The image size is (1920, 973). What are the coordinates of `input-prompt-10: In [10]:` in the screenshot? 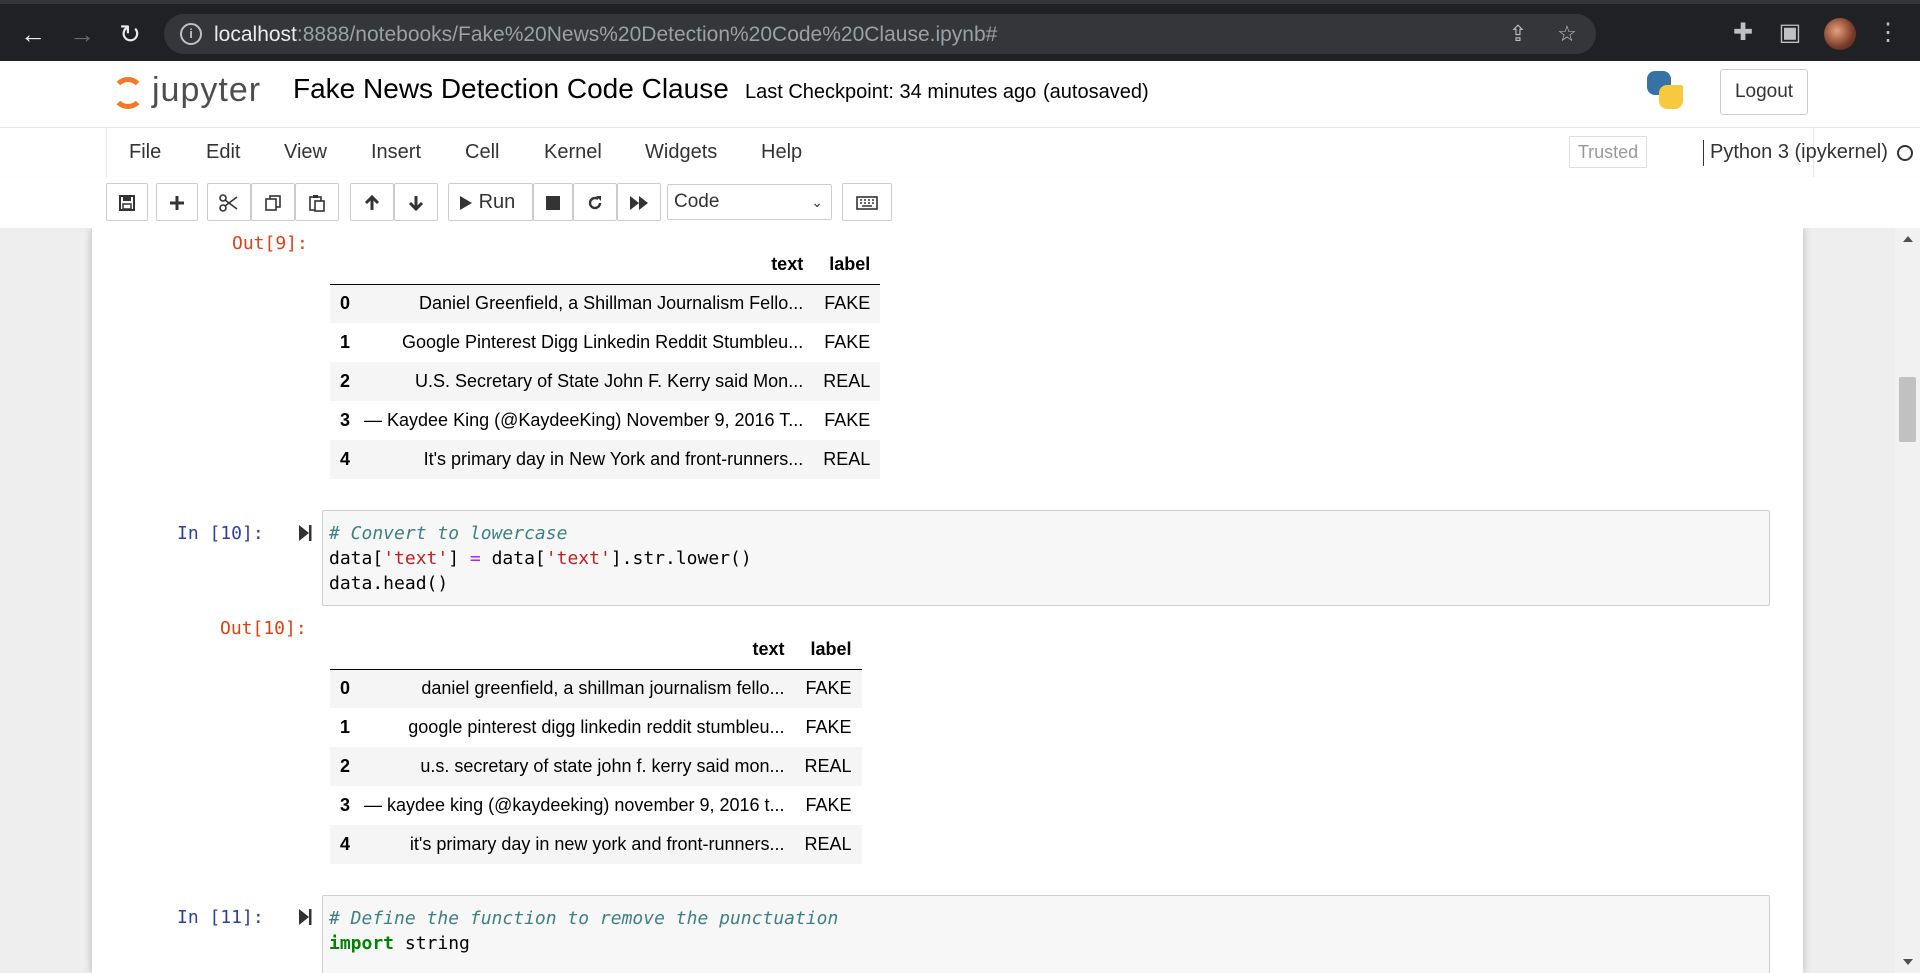 It's located at (220, 533).